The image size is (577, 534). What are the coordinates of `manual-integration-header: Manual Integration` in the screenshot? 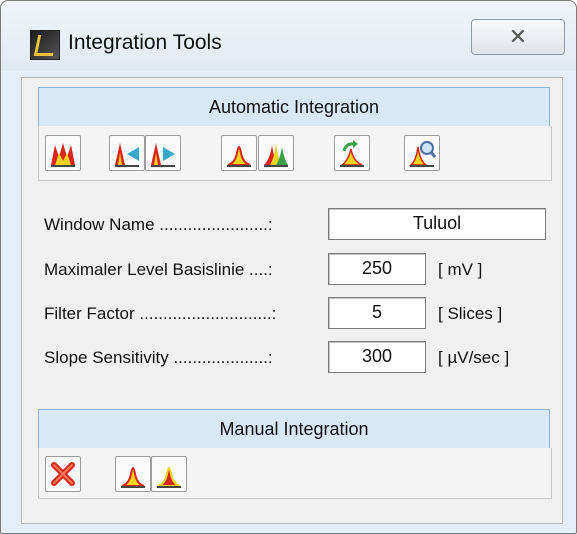 It's located at (294, 429).